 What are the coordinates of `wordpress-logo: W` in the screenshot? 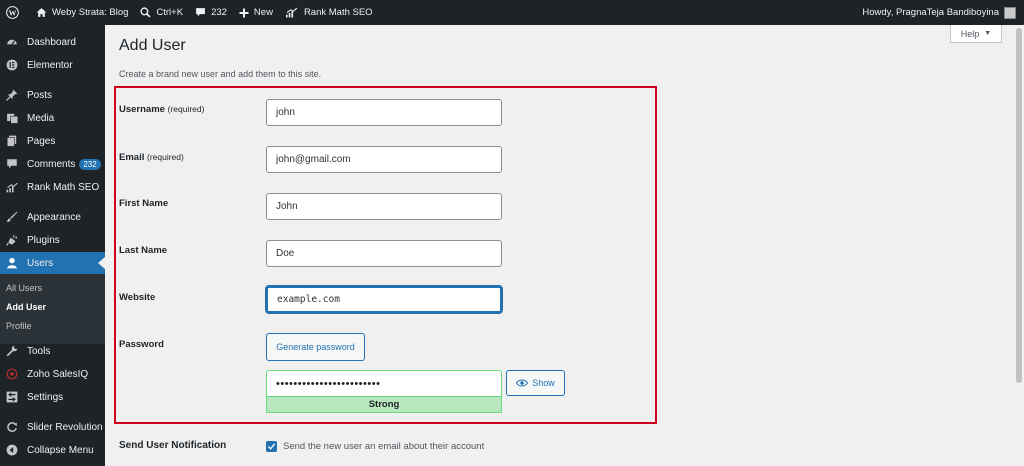 It's located at (15, 12).